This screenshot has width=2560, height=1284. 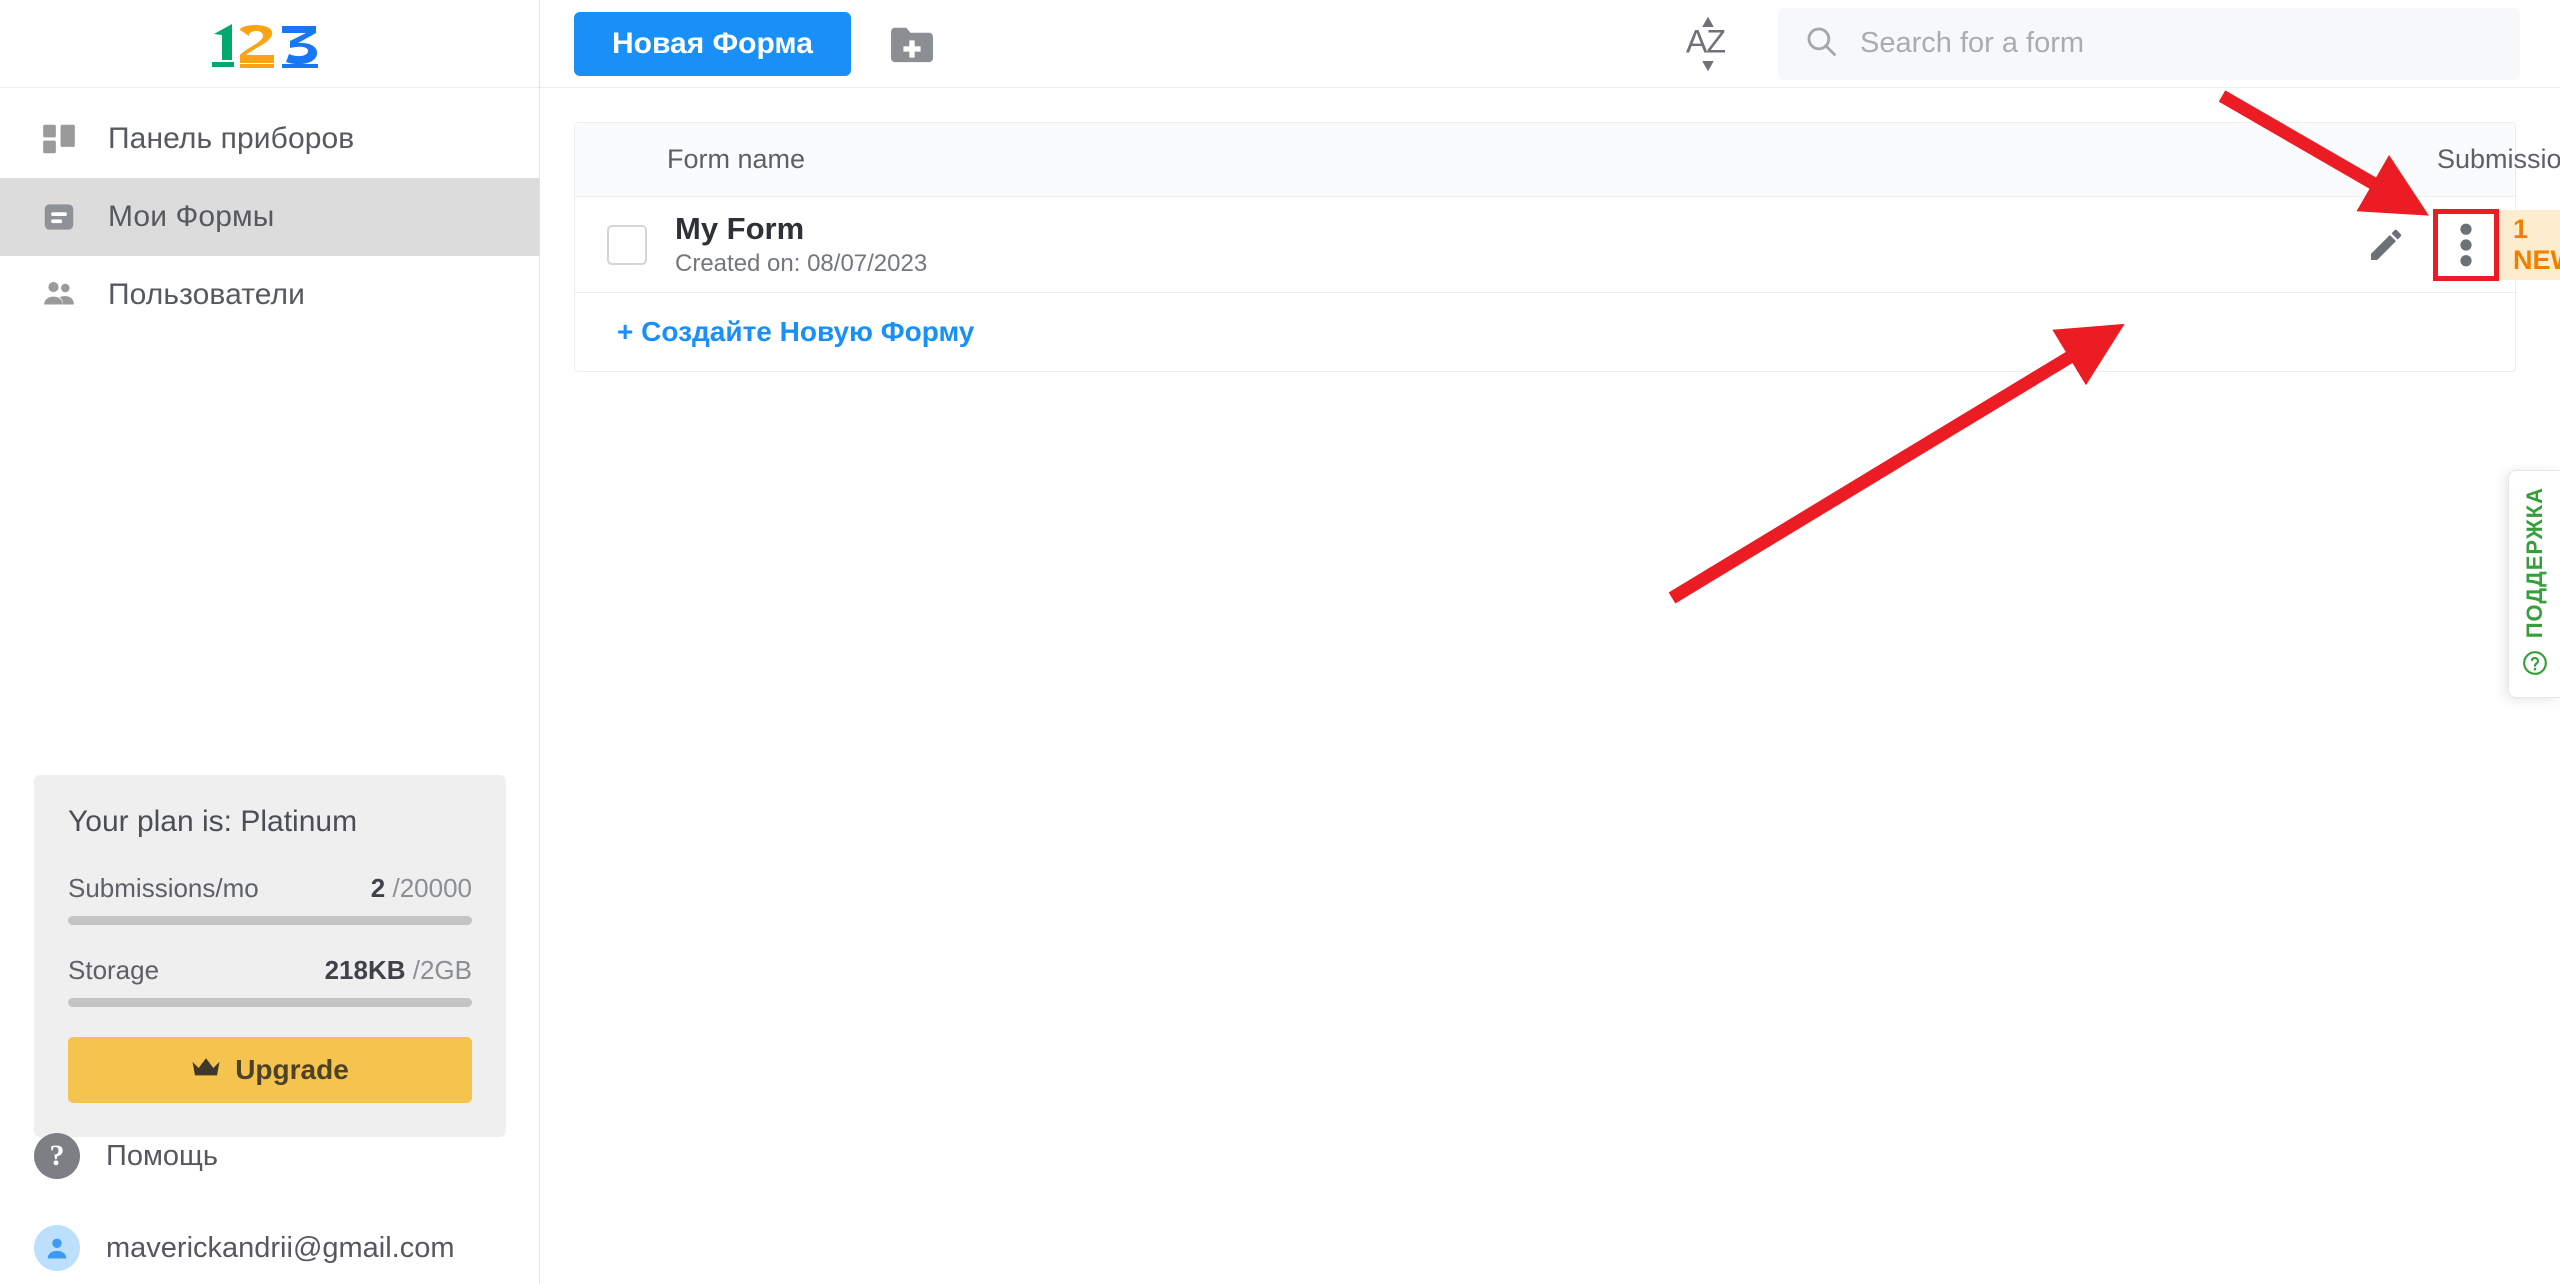 I want to click on help-icon: ?, so click(x=57, y=1156).